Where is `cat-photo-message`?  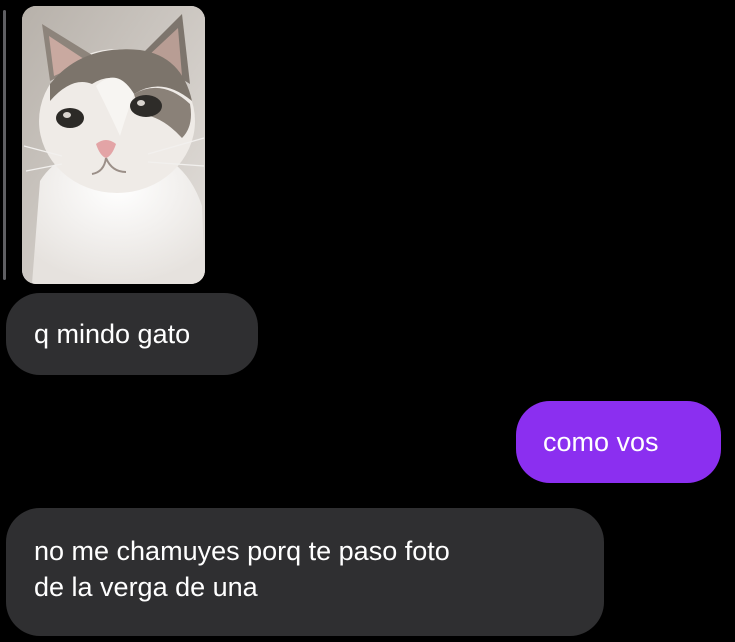 cat-photo-message is located at coordinates (113, 145).